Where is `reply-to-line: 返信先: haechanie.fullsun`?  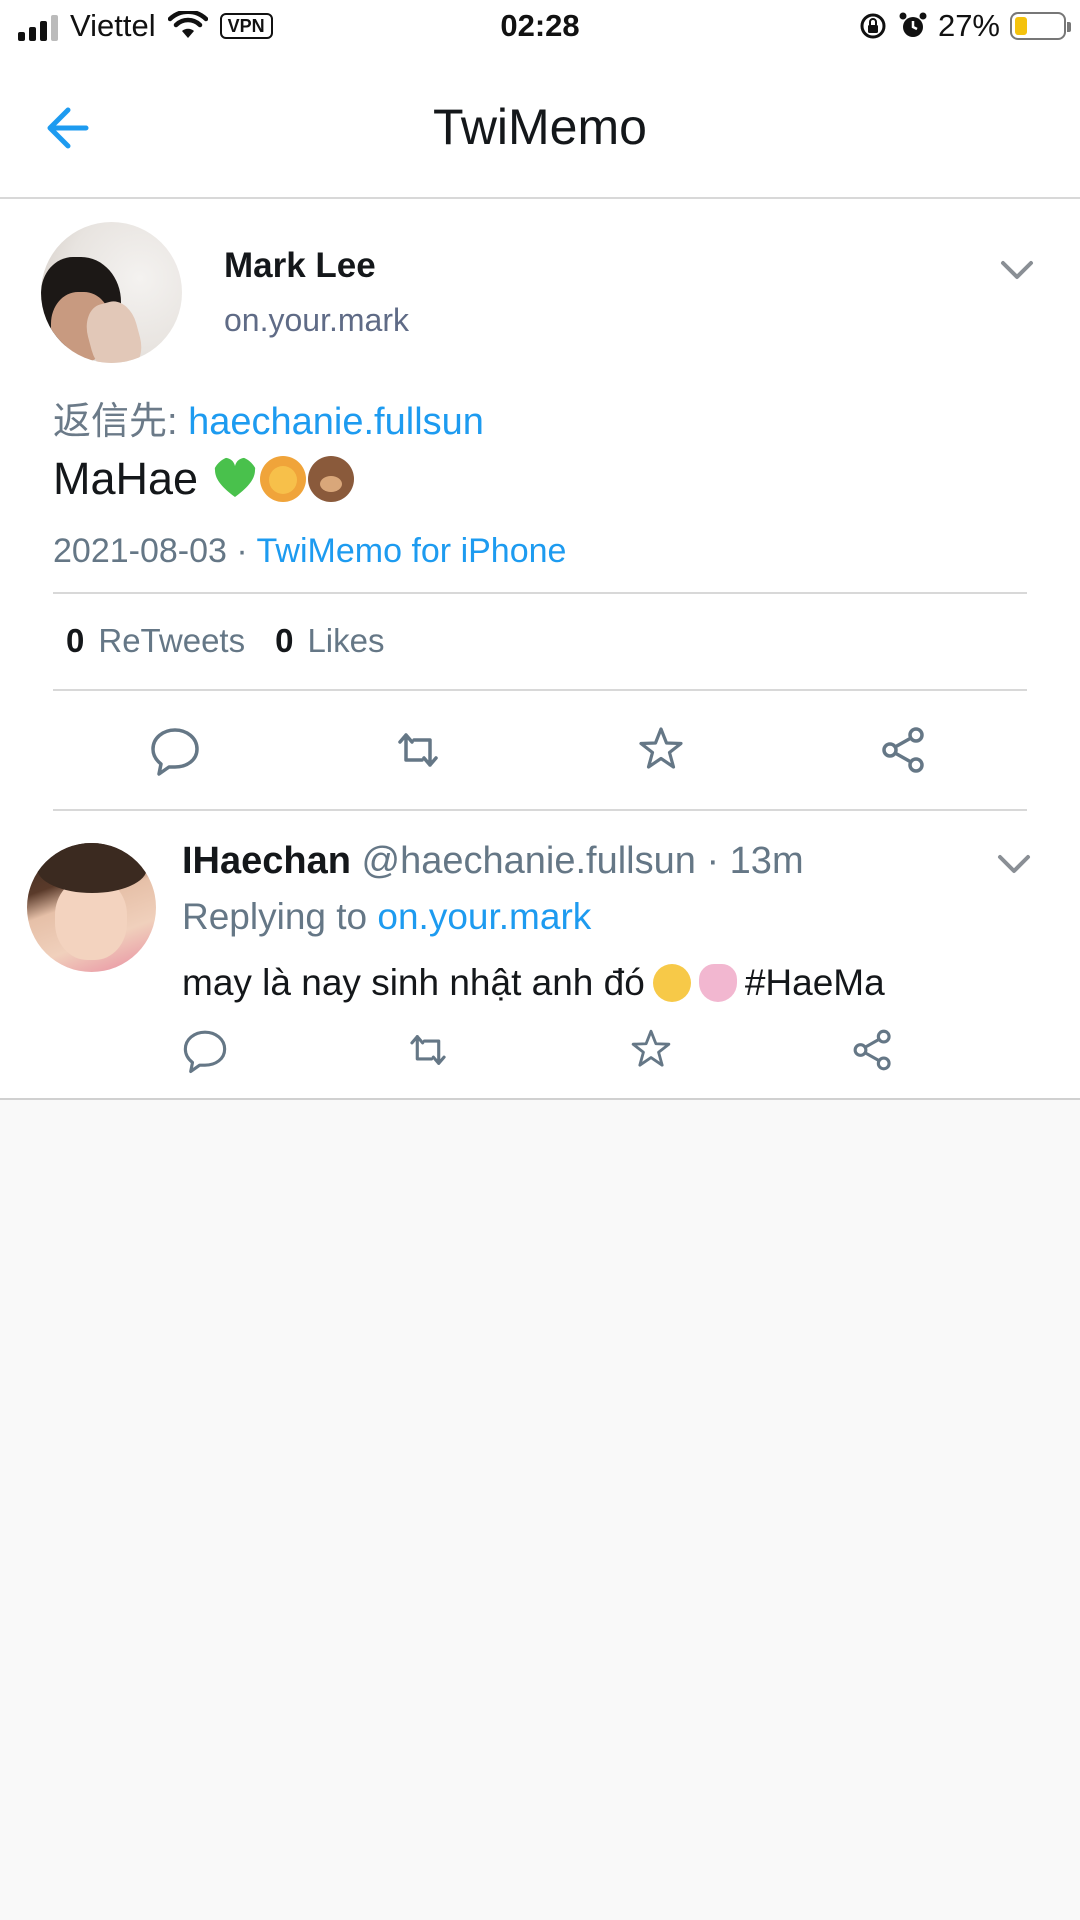
reply-to-line: 返信先: haechanie.fullsun is located at coordinates (268, 417).